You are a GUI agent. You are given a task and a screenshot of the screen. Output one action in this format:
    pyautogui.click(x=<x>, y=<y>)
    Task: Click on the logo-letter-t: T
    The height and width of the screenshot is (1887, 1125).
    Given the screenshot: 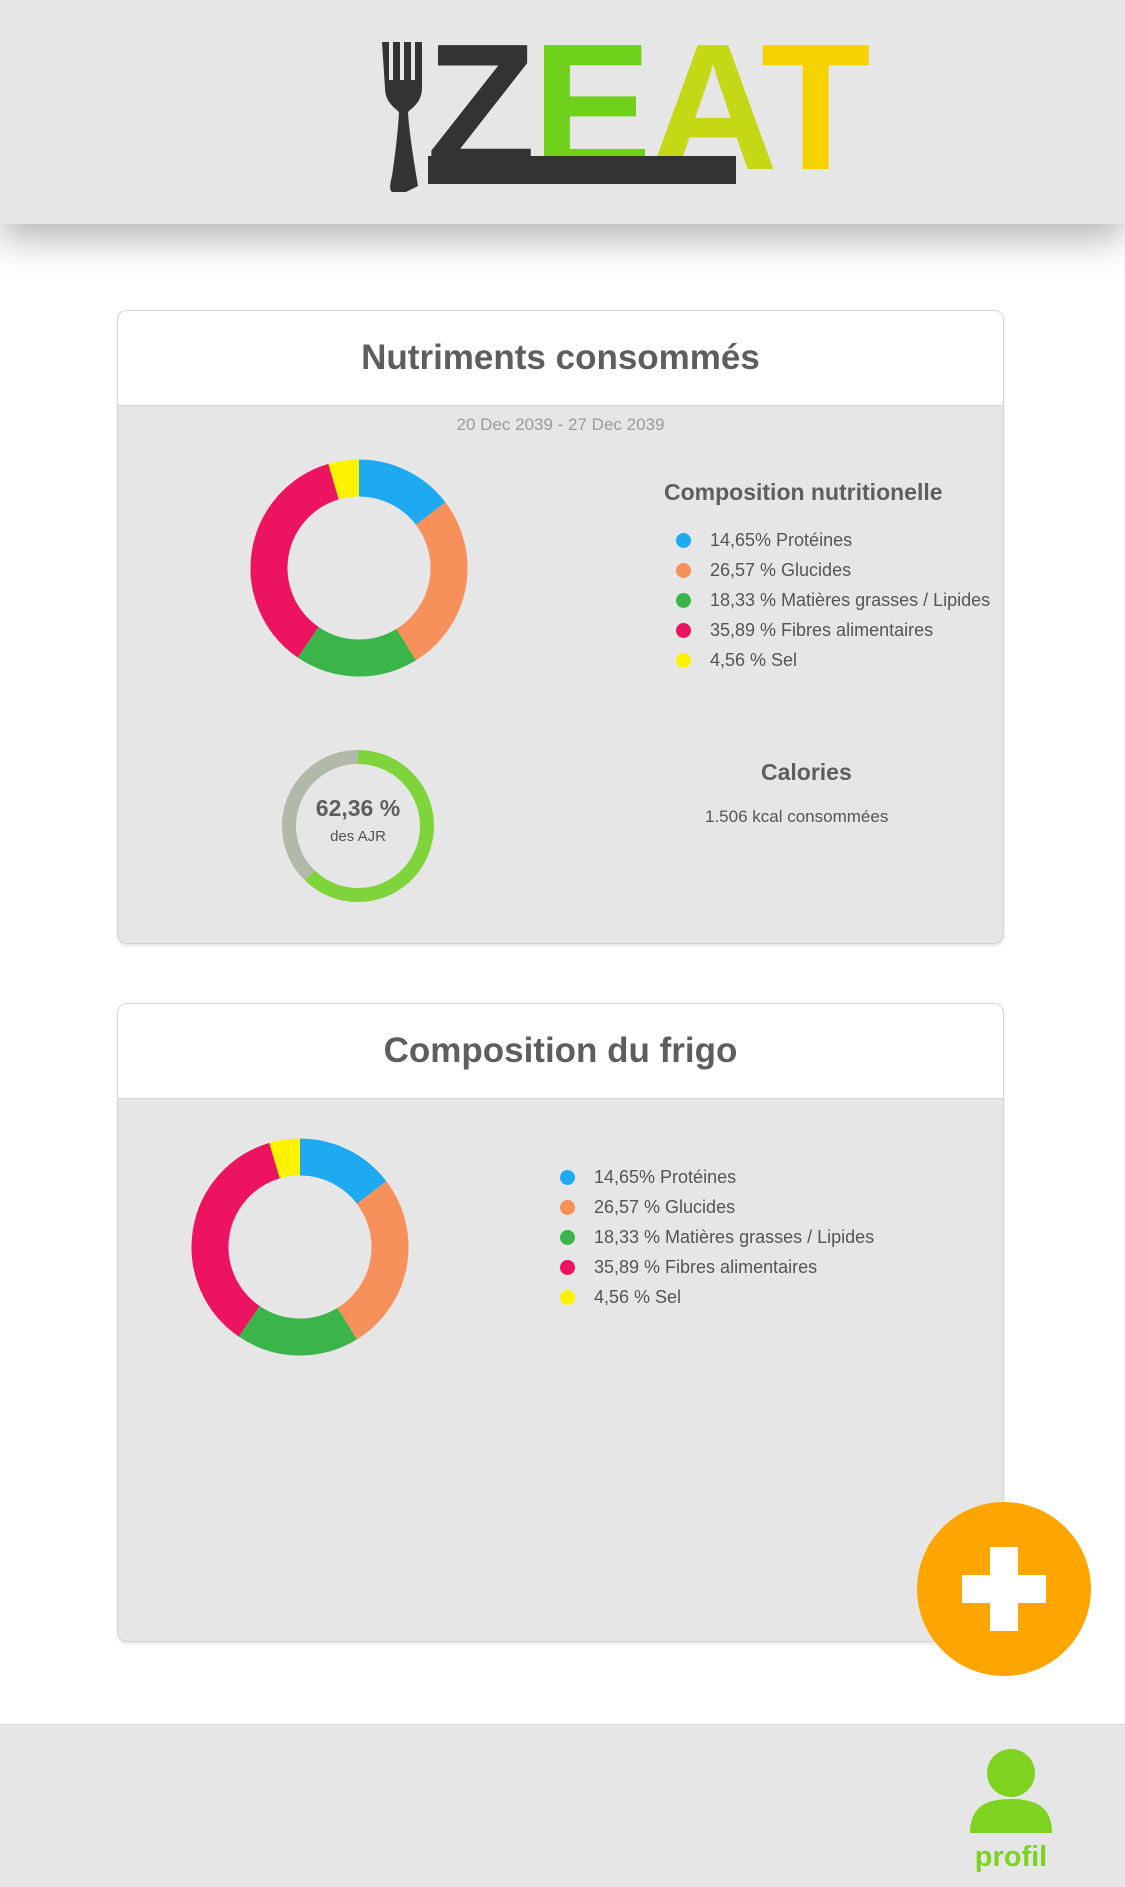 What is the action you would take?
    pyautogui.click(x=815, y=107)
    